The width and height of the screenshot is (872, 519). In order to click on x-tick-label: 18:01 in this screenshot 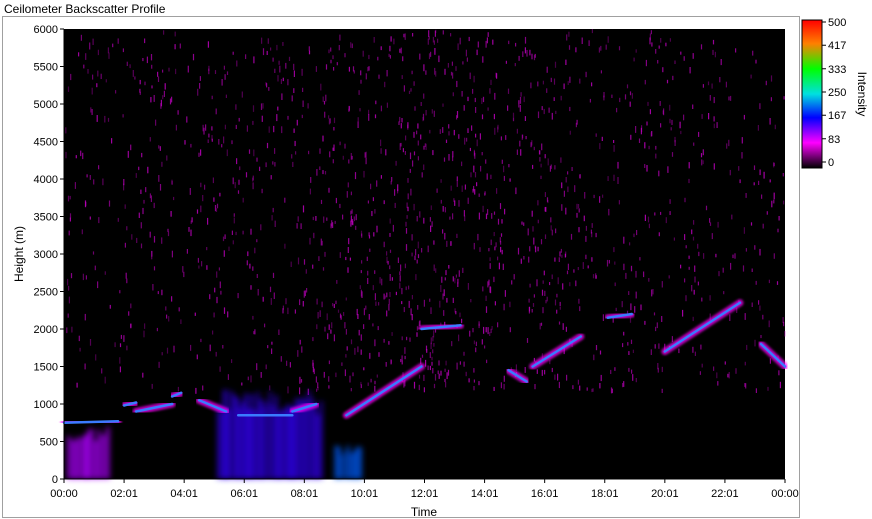, I will do `click(605, 494)`.